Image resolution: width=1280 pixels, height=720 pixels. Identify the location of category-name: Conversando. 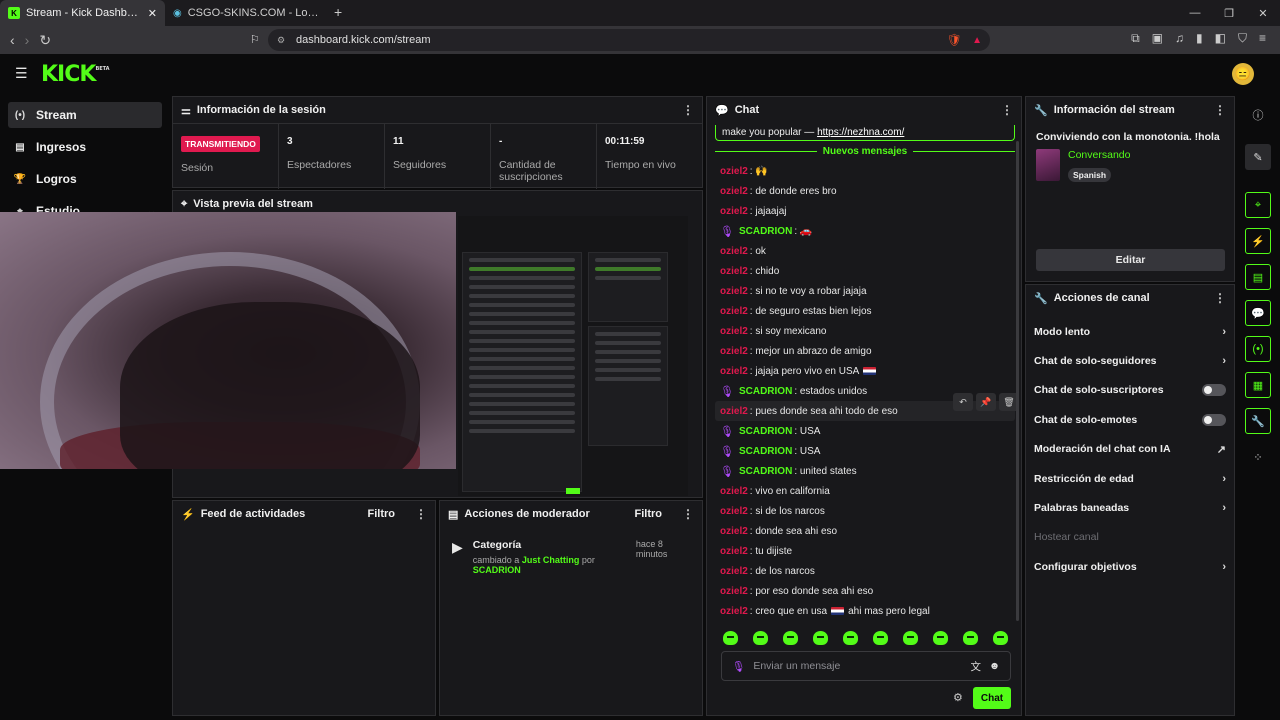
(1099, 155).